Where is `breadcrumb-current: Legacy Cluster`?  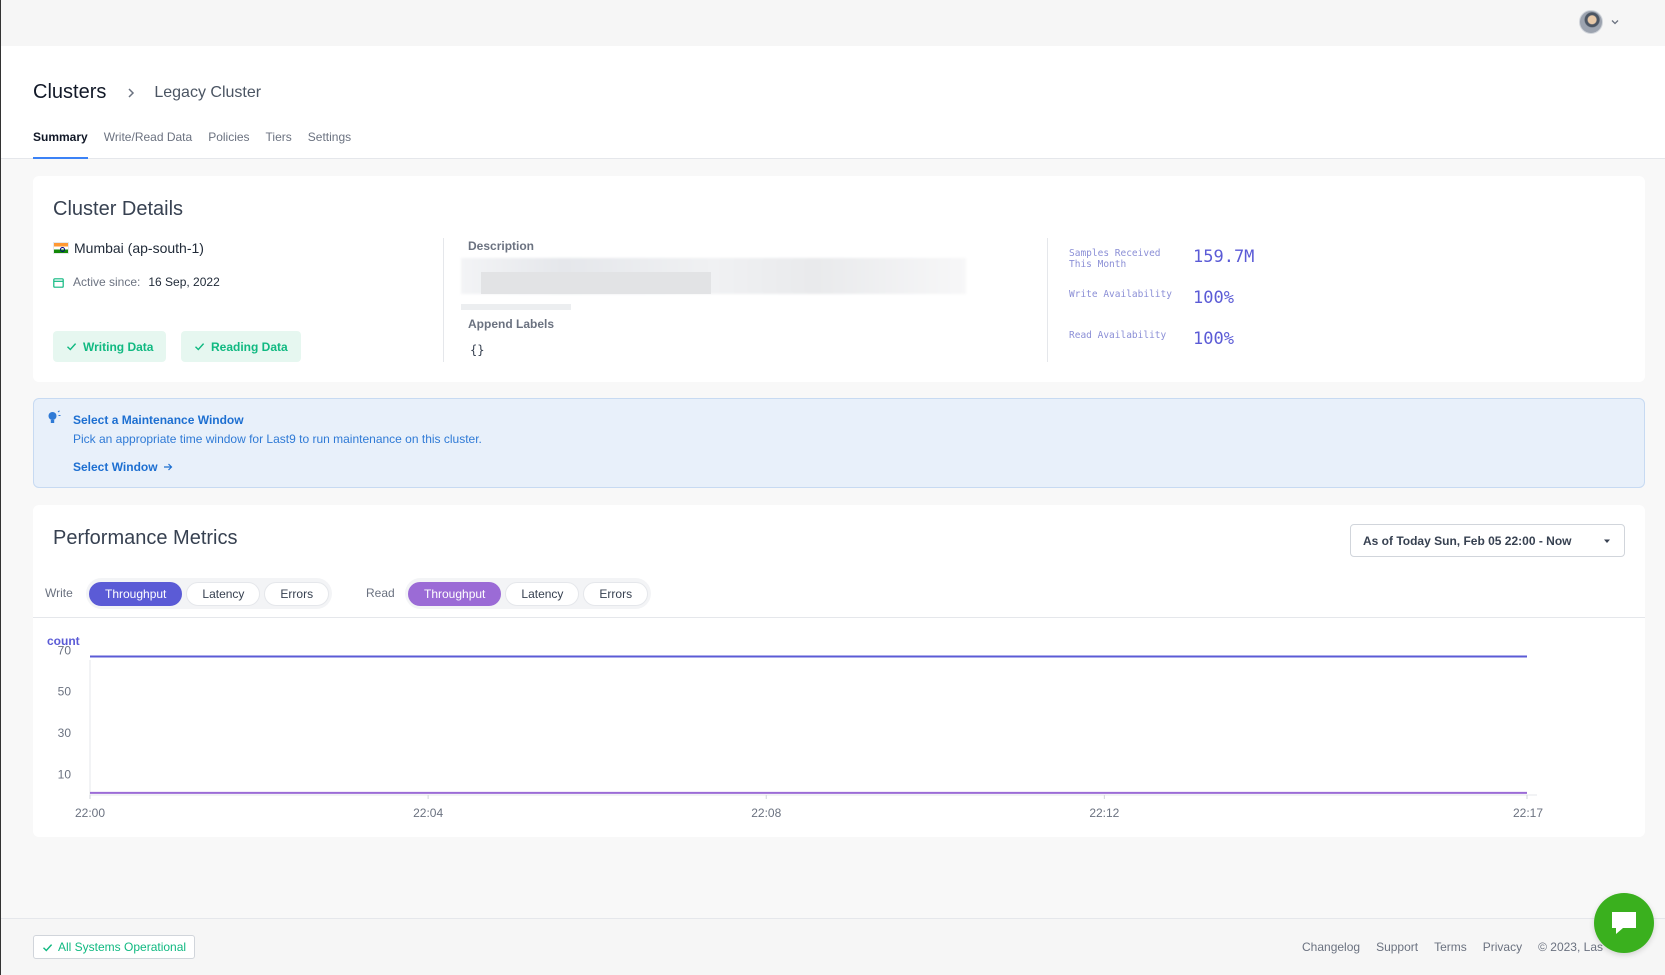 breadcrumb-current: Legacy Cluster is located at coordinates (208, 92).